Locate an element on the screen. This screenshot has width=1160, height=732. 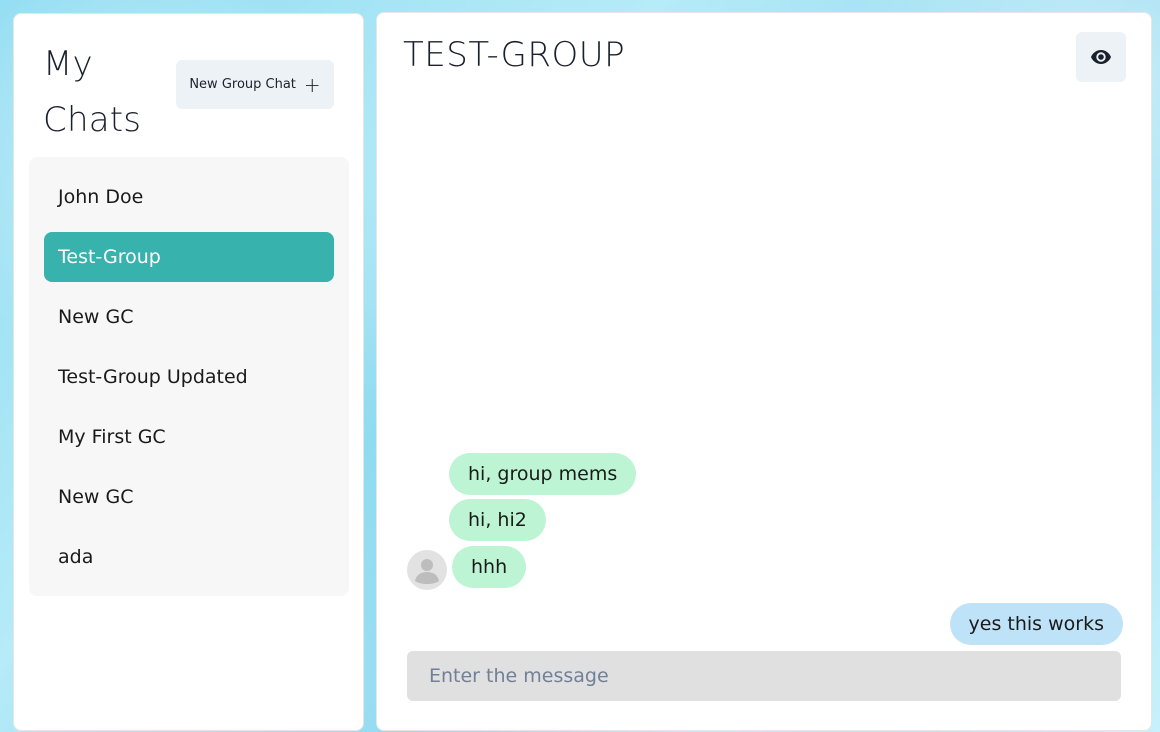
eye-icon is located at coordinates (1101, 57).